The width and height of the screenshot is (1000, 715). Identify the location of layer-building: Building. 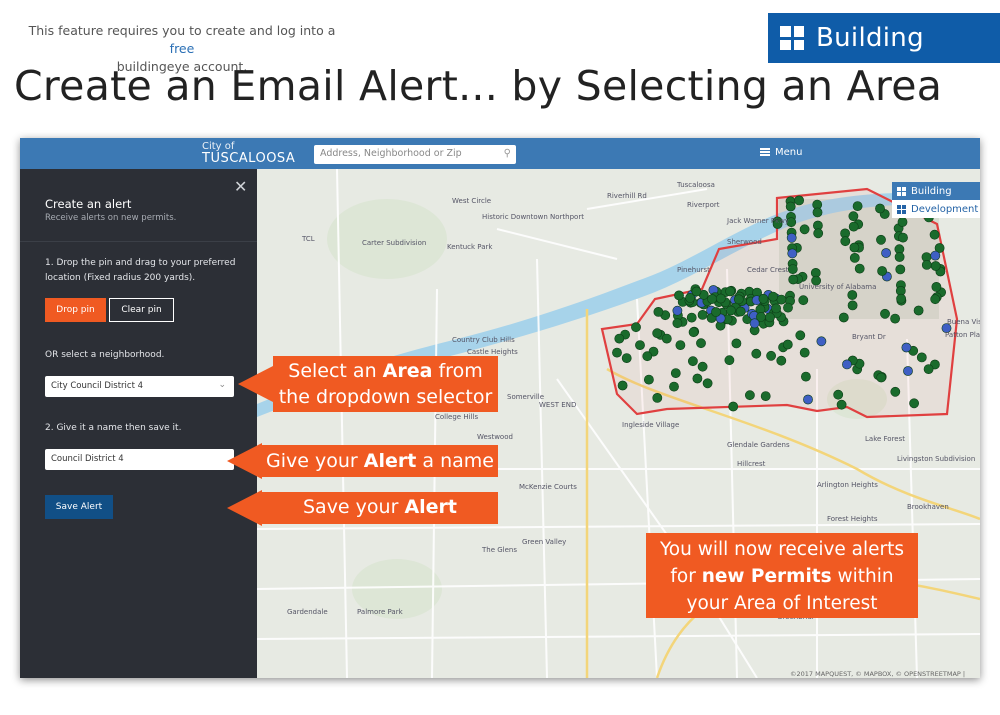
(936, 191).